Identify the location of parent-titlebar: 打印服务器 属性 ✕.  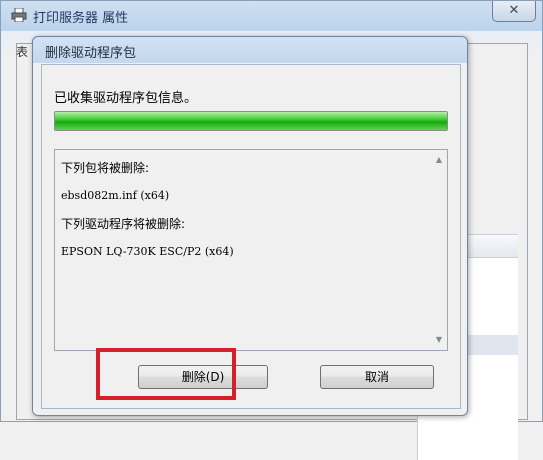
(271, 16).